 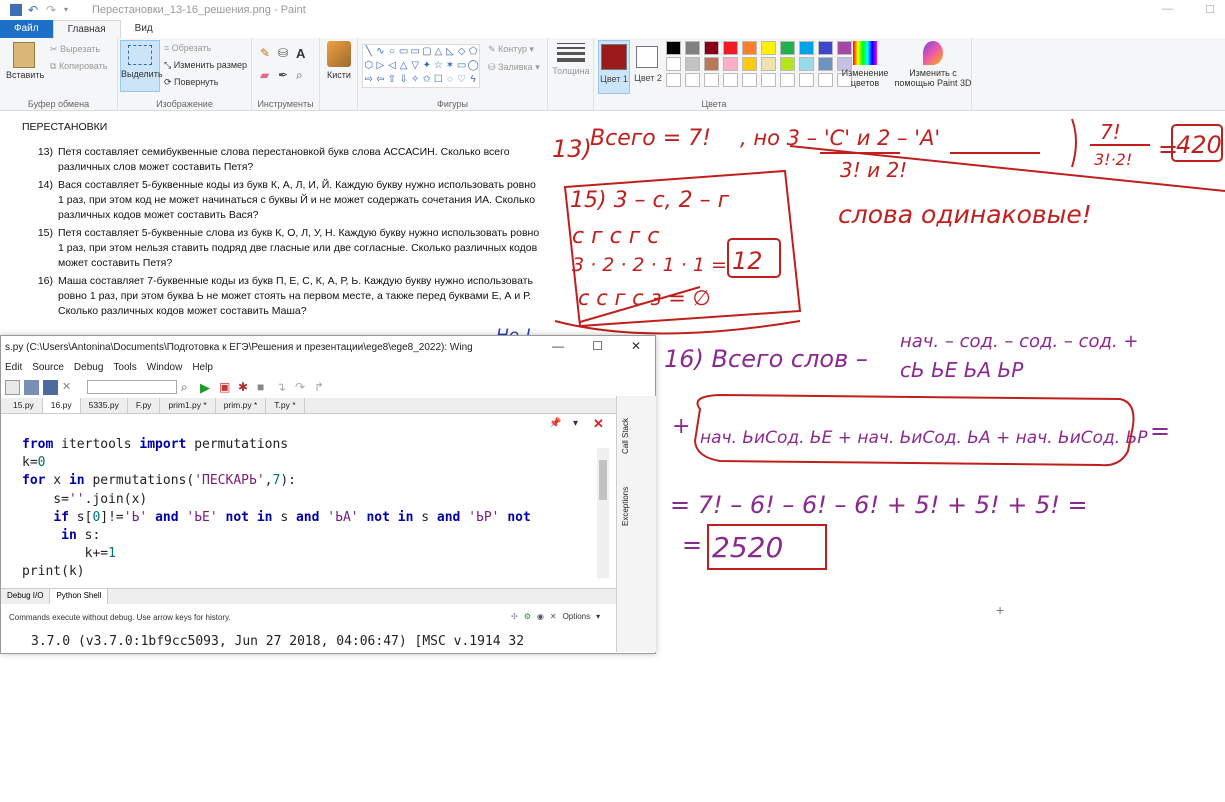 I want to click on tab-file-t: T.py *, so click(x=285, y=405).